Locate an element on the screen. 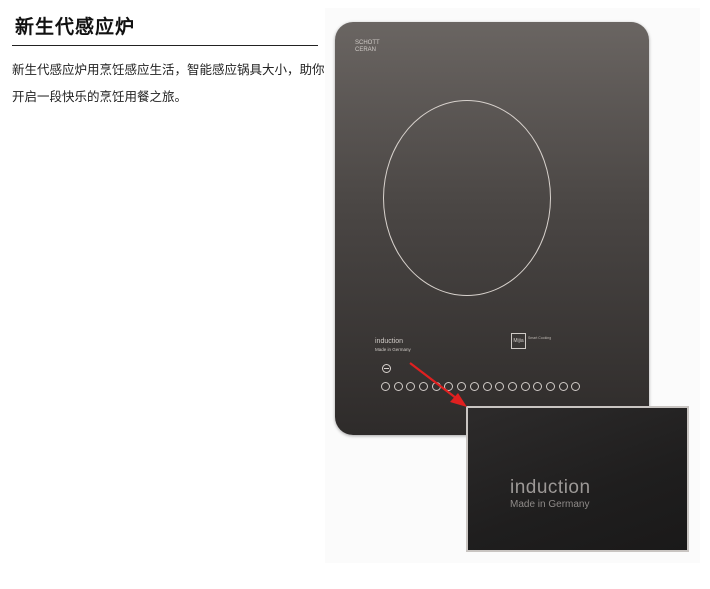 The width and height of the screenshot is (710, 589). page-heading: 新生代感应炉 is located at coordinates (75, 27).